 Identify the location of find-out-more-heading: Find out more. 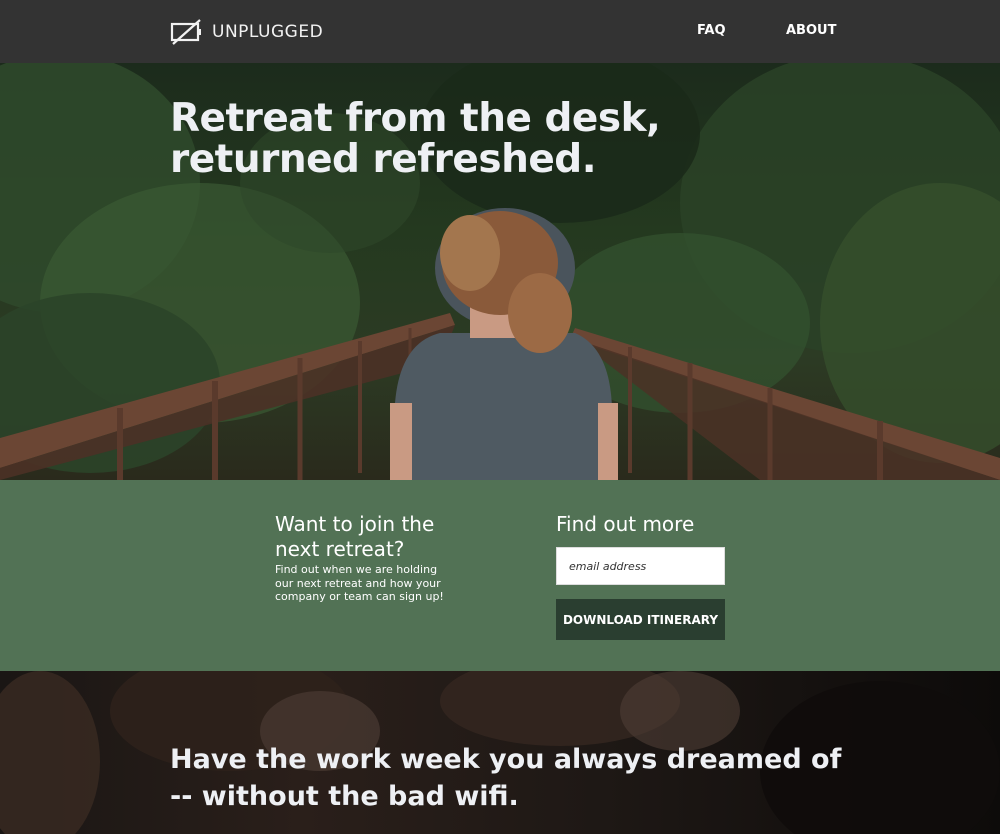
(625, 524).